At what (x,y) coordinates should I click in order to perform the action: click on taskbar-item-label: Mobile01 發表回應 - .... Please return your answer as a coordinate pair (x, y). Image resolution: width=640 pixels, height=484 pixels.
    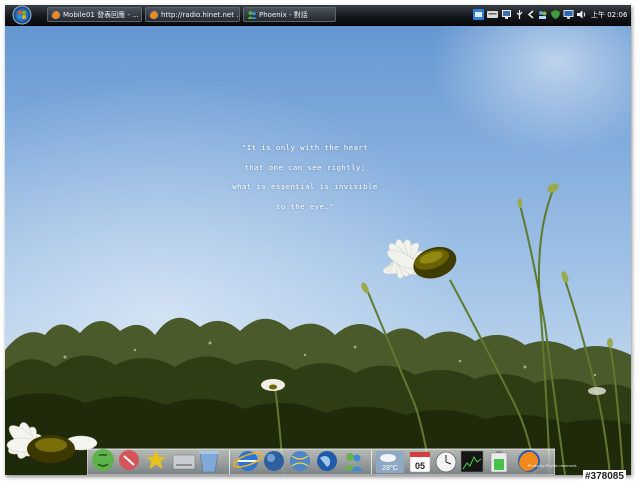
    Looking at the image, I should click on (101, 15).